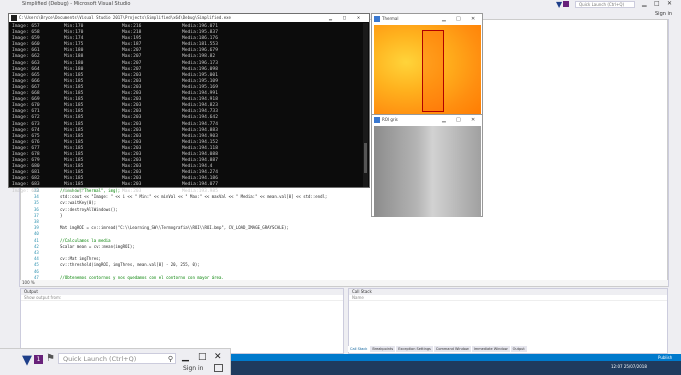 The height and width of the screenshot is (375, 681). I want to click on code-line: }, so click(61, 215).